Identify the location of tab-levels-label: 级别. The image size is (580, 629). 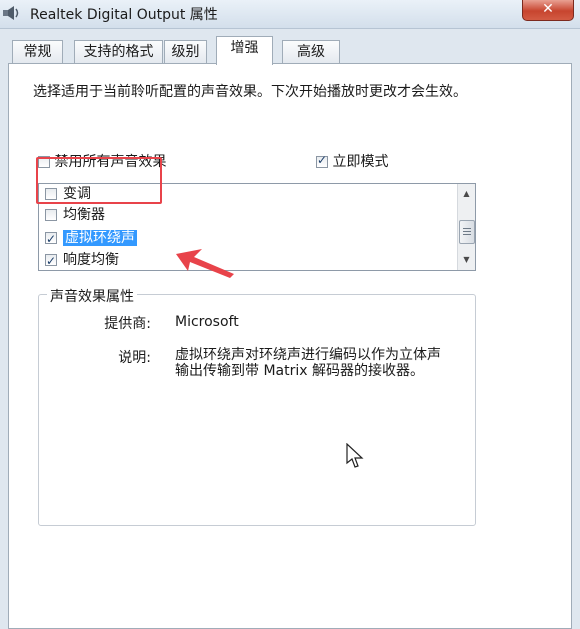
(185, 52).